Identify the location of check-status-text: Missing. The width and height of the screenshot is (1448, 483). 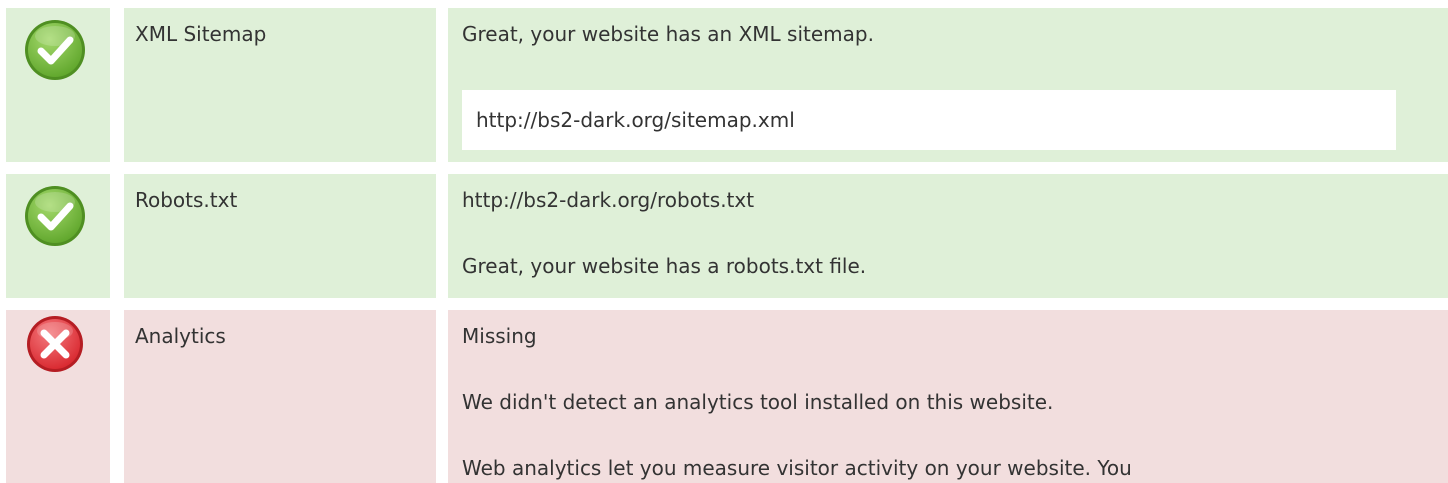
(499, 336).